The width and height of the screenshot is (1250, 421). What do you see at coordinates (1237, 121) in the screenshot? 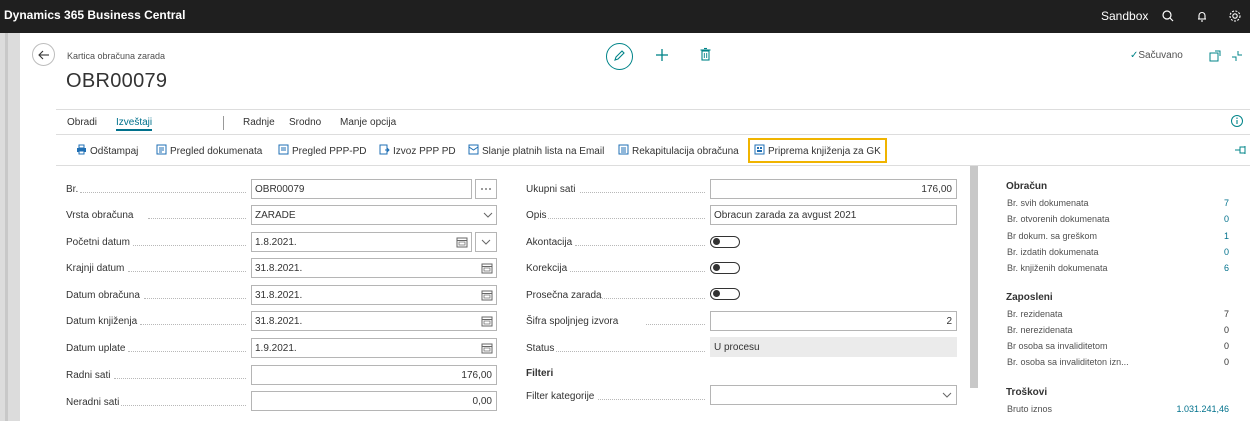
I see `info-icon` at bounding box center [1237, 121].